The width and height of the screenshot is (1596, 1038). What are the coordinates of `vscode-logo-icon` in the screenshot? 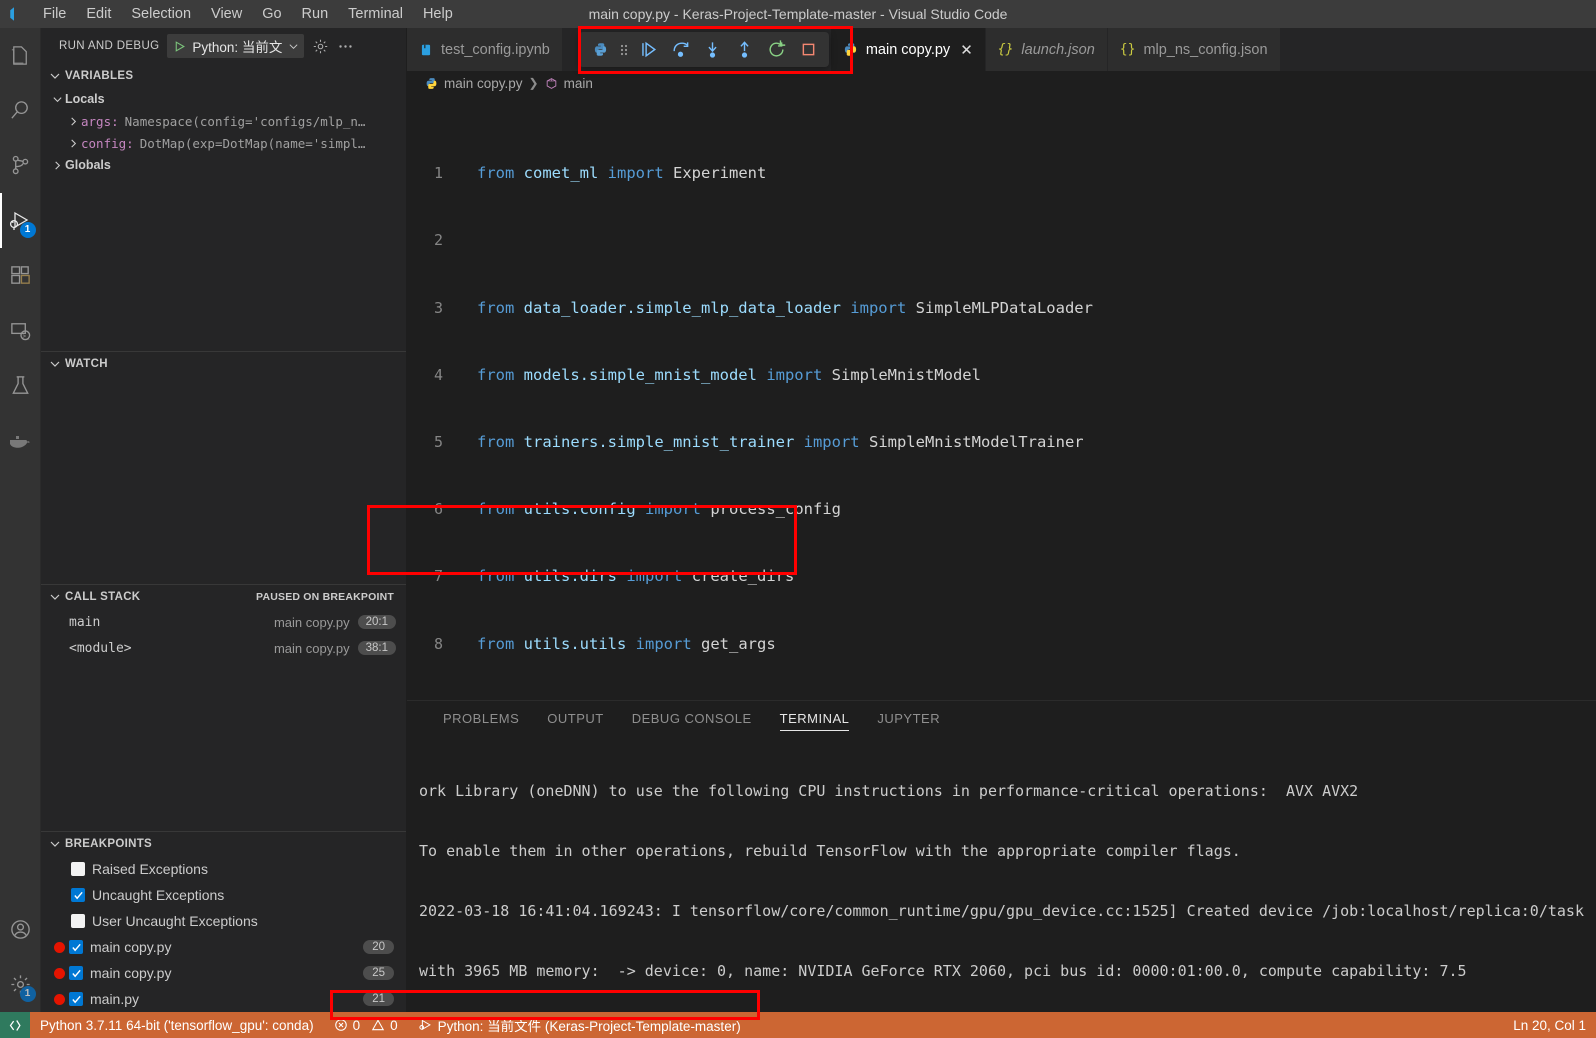 It's located at (17, 14).